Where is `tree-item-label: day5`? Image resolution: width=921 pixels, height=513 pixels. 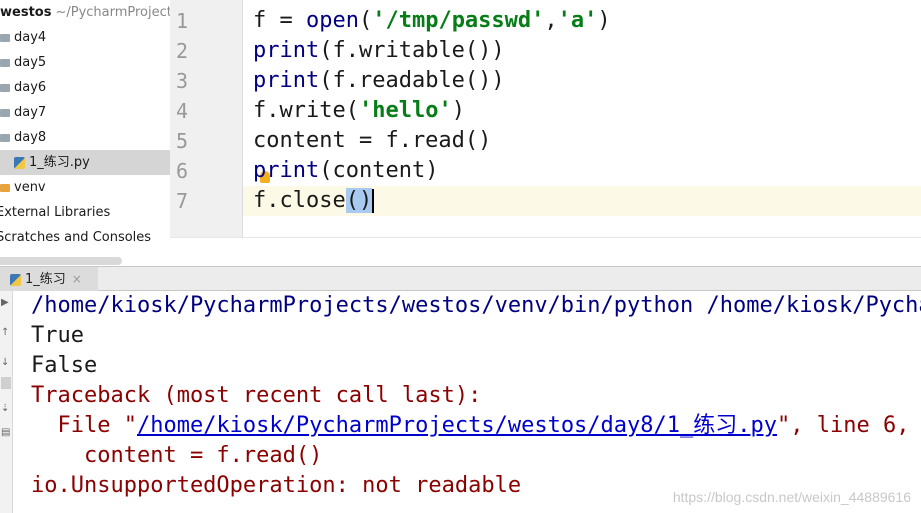
tree-item-label: day5 is located at coordinates (30, 62).